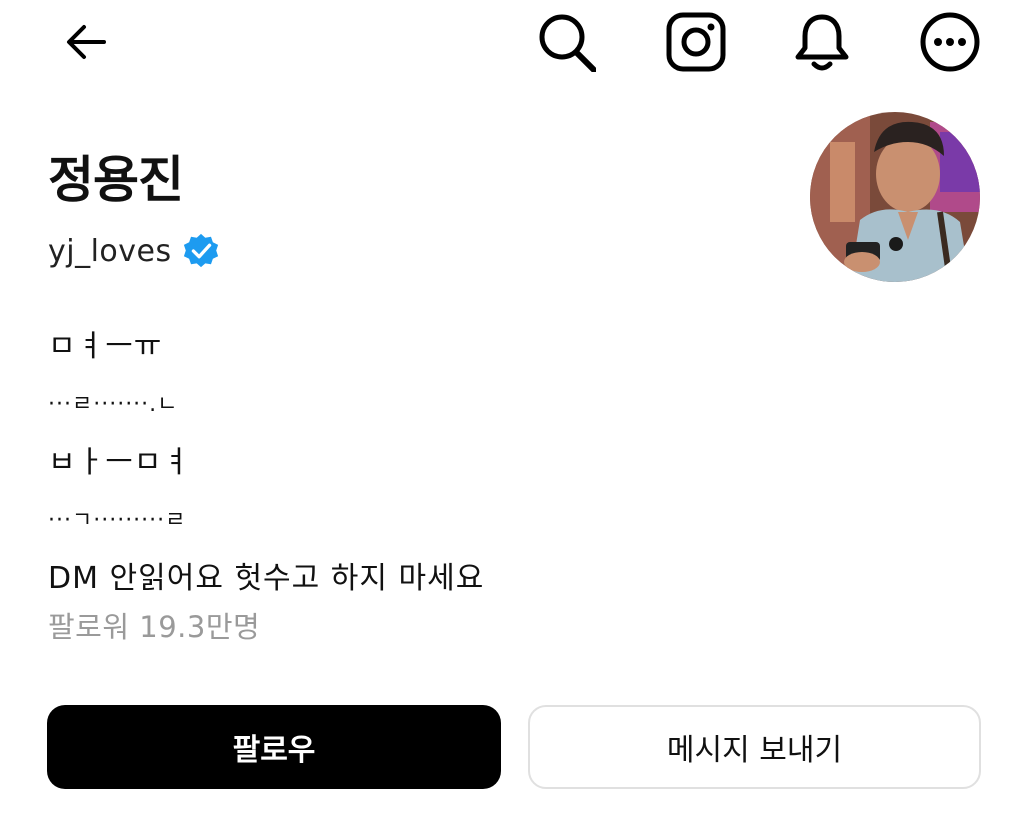 The image size is (1024, 817). I want to click on username-row: yj_loves, so click(134, 251).